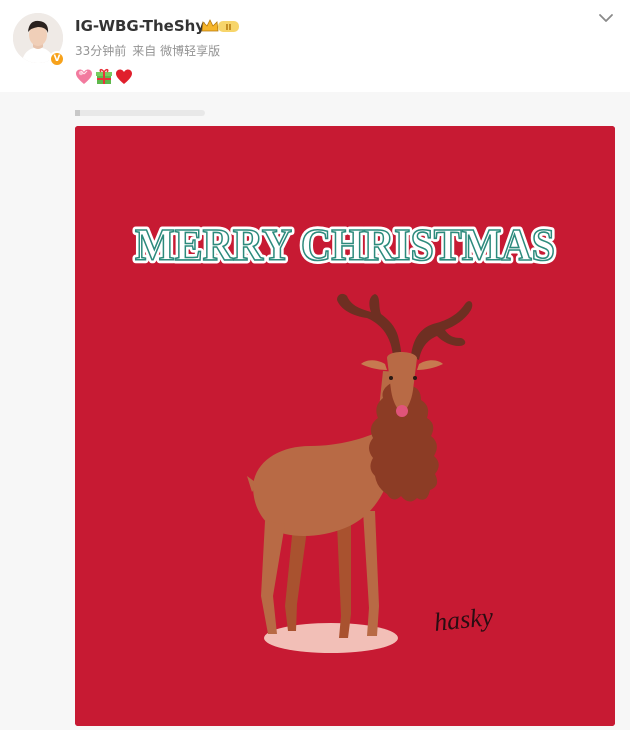 The image size is (630, 730). Describe the element at coordinates (606, 18) in the screenshot. I see `chevron-down-icon` at that location.